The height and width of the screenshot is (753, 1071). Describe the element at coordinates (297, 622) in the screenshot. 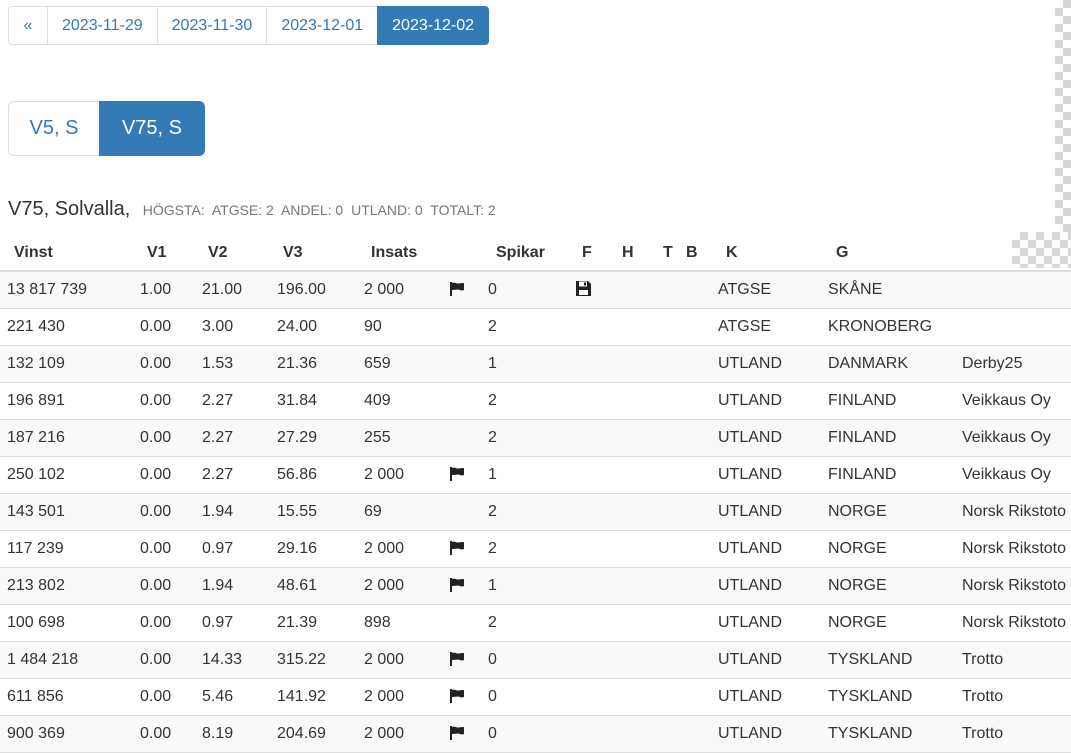

I see `cell-v3: 21.39` at that location.